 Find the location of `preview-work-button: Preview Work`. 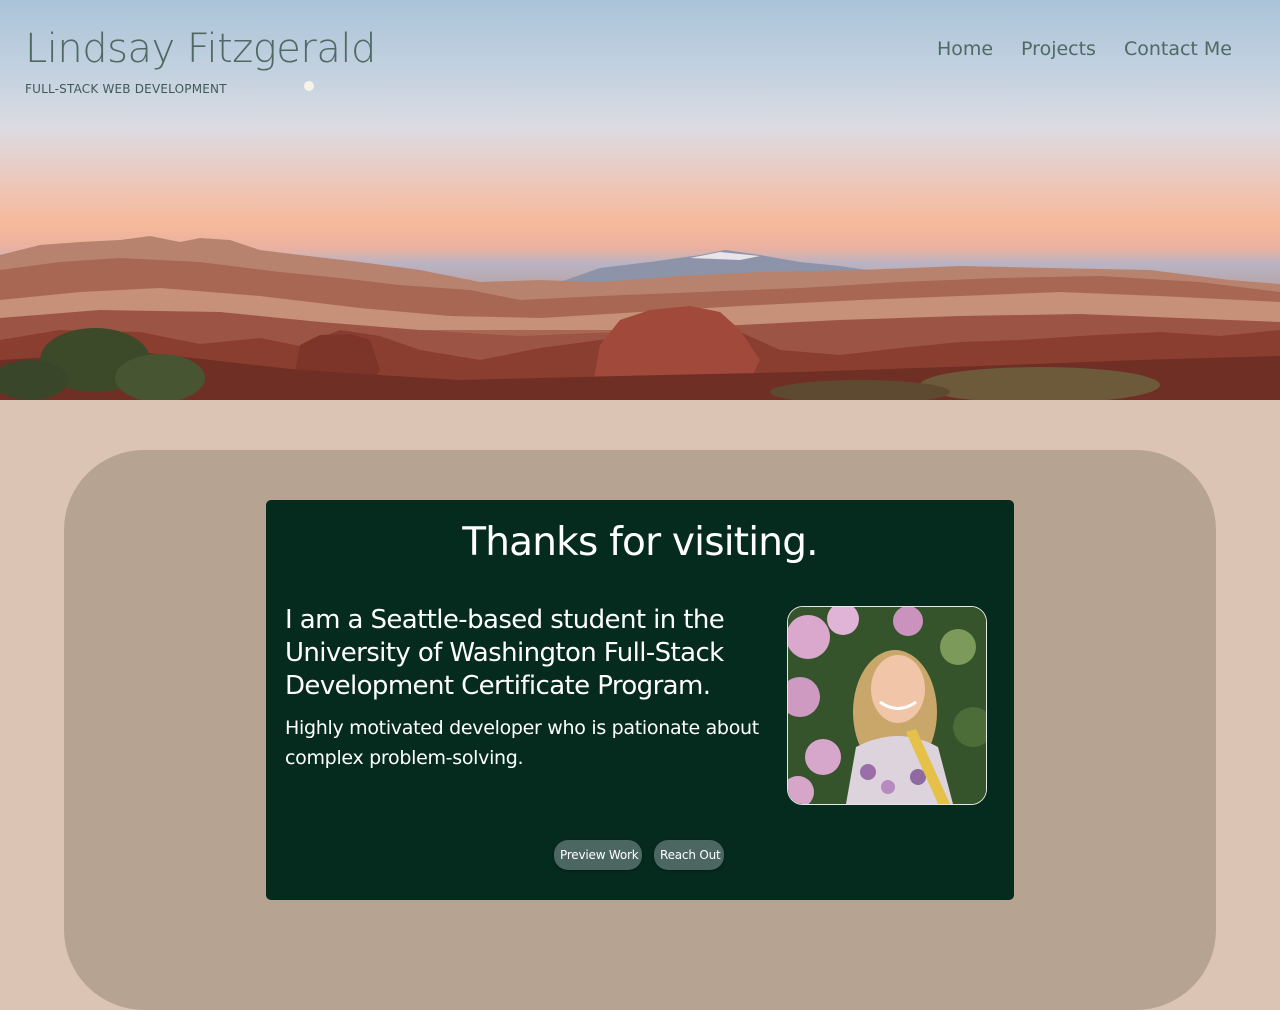

preview-work-button: Preview Work is located at coordinates (598, 855).